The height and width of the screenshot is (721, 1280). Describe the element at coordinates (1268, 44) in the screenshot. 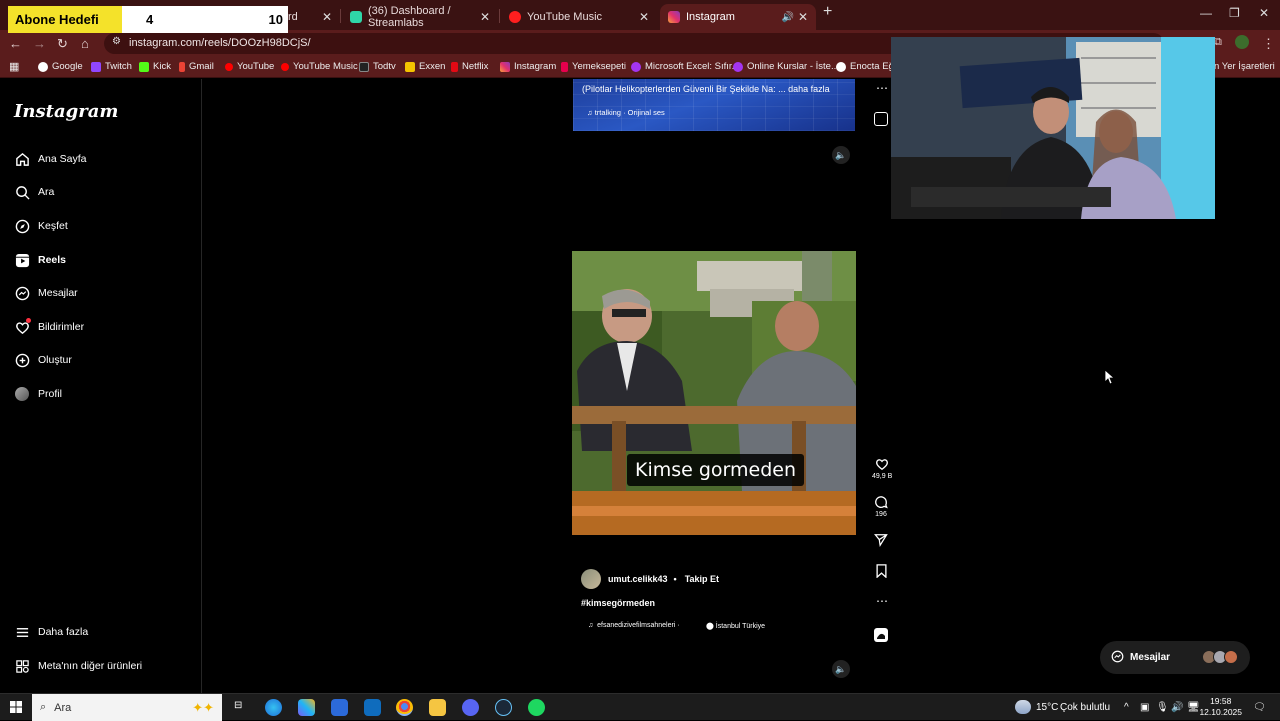

I see `menu-icon: ⋮` at that location.